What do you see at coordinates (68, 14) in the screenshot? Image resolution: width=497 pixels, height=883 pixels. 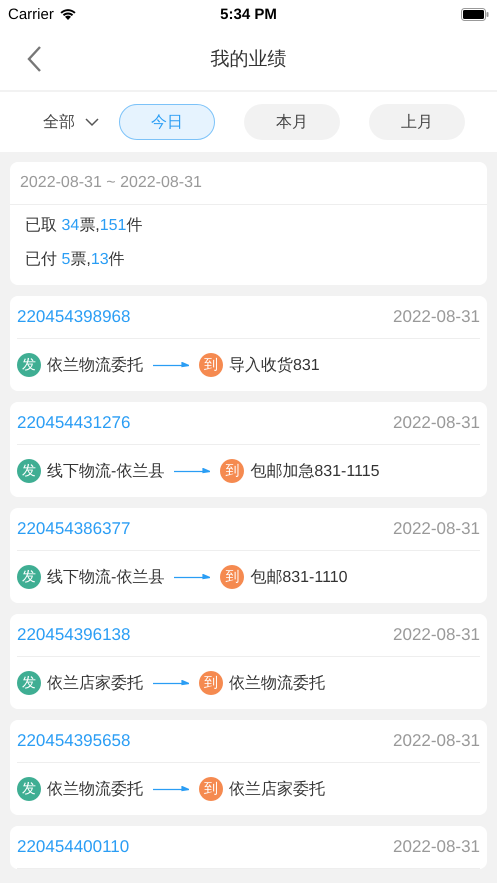 I see `wifi-icon` at bounding box center [68, 14].